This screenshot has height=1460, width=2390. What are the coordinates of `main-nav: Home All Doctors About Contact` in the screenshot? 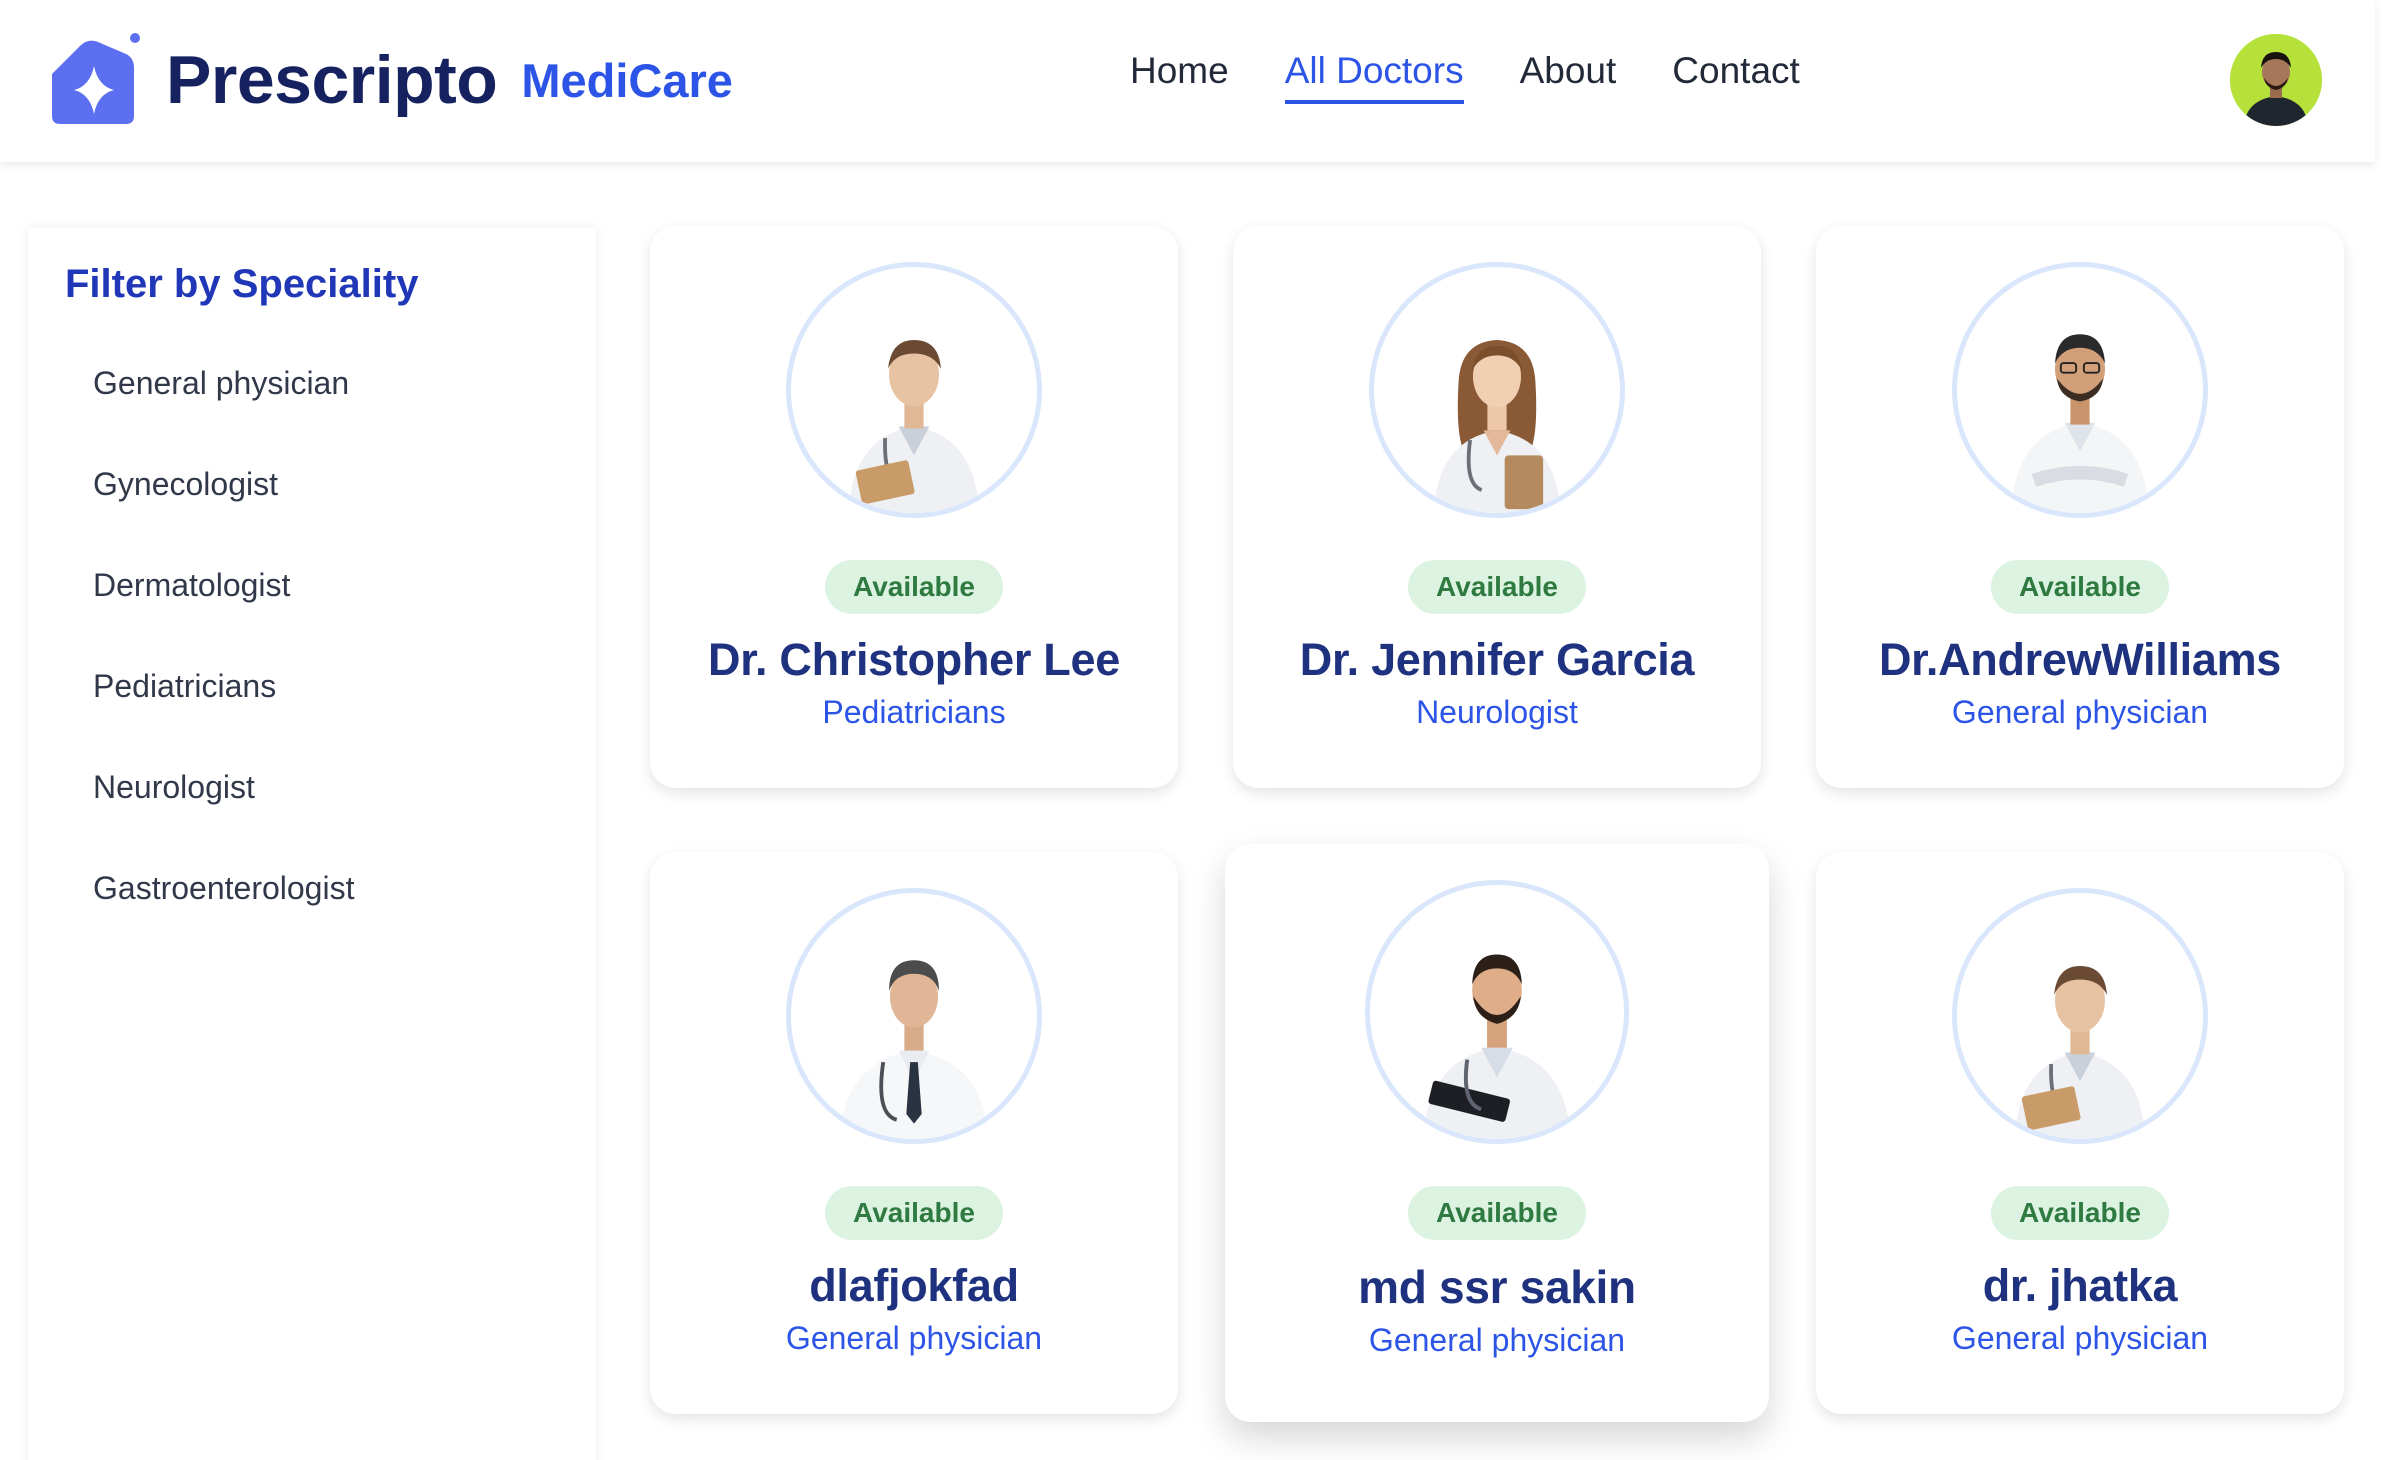 It's located at (1493, 77).